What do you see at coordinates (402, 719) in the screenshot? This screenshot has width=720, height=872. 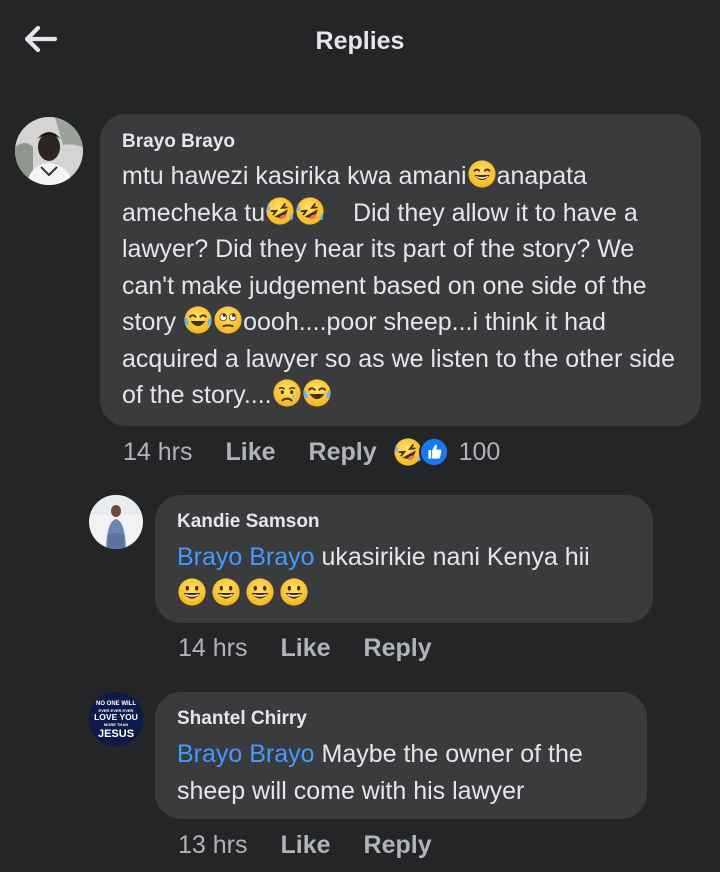 I see `reply-author: Shantel Chirry` at bounding box center [402, 719].